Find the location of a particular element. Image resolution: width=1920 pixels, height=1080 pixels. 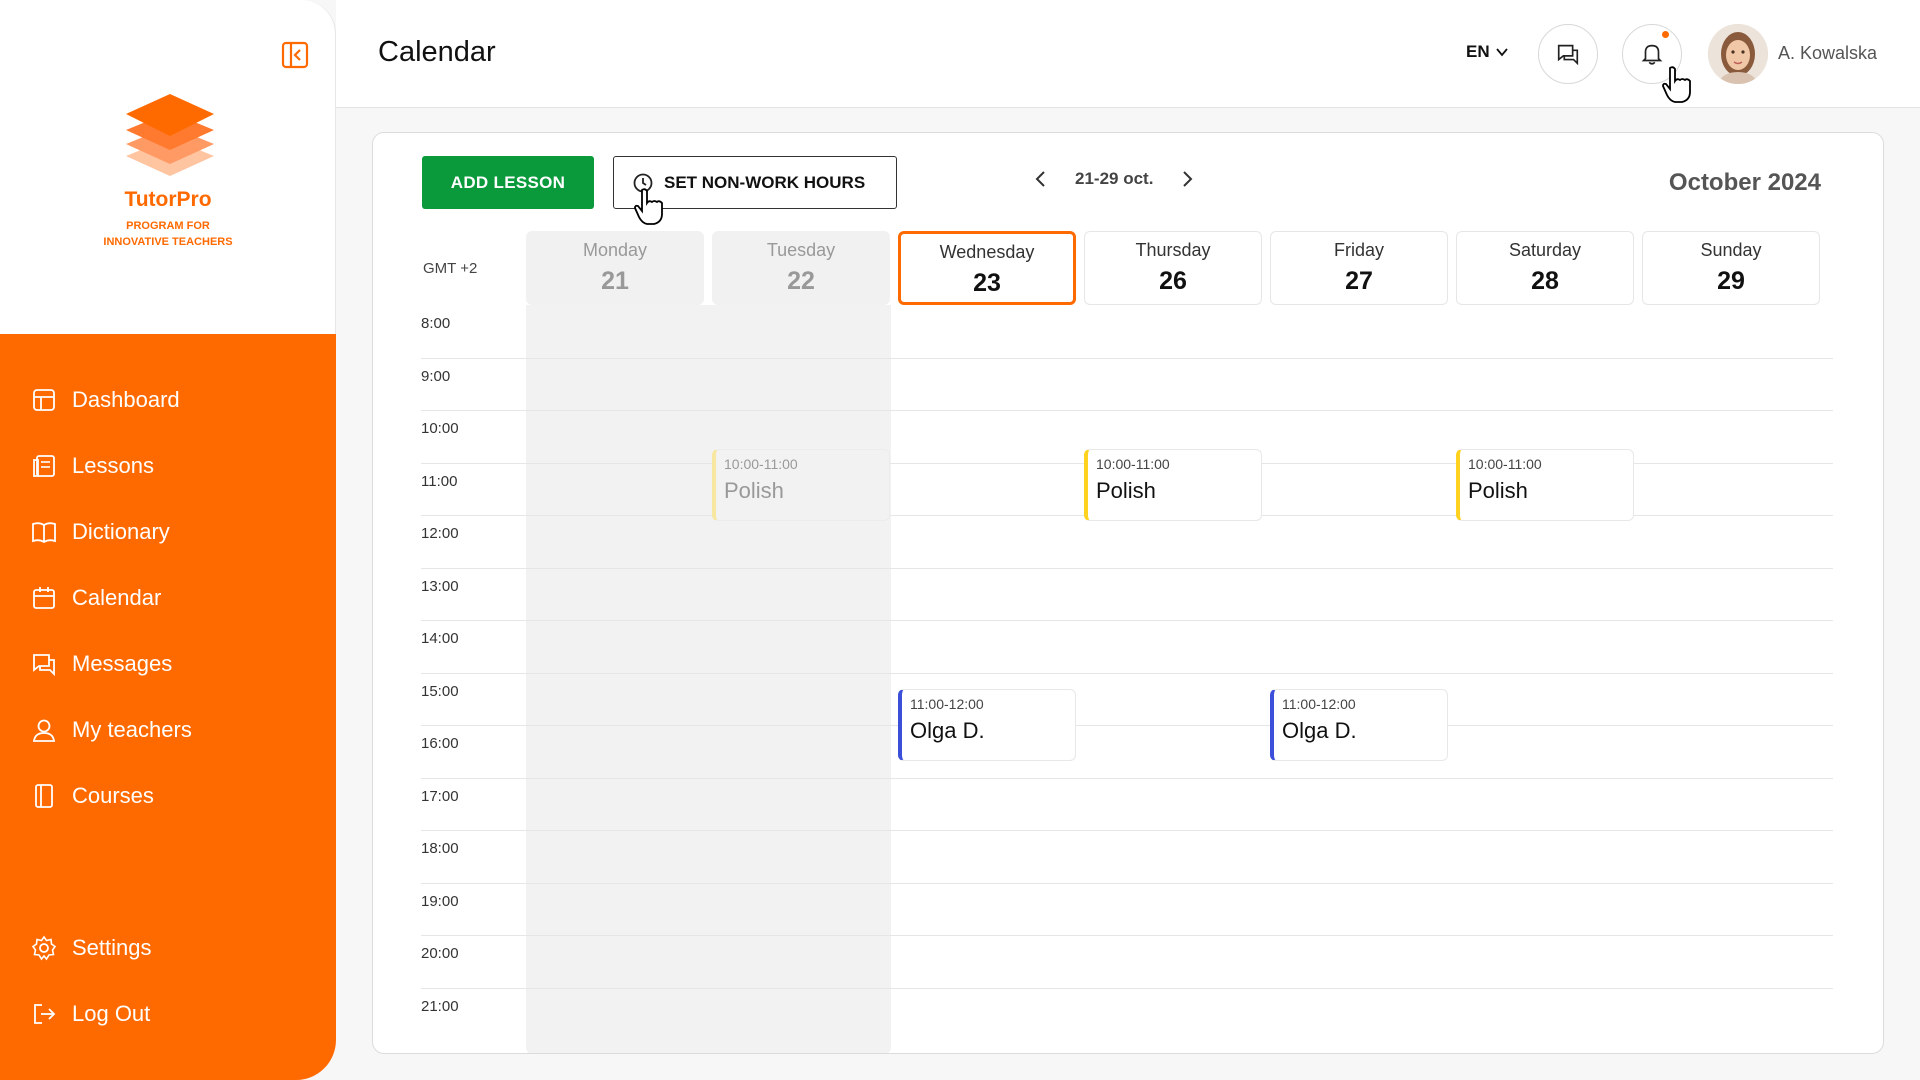

avatar is located at coordinates (1738, 54).